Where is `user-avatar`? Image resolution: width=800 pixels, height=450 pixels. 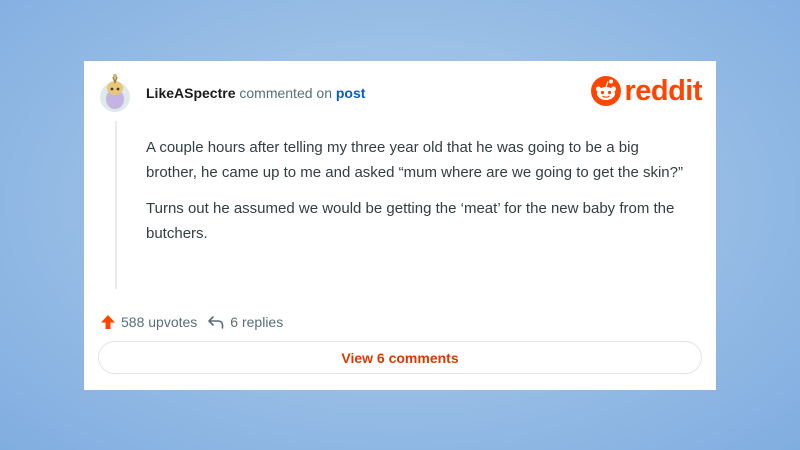
user-avatar is located at coordinates (115, 93).